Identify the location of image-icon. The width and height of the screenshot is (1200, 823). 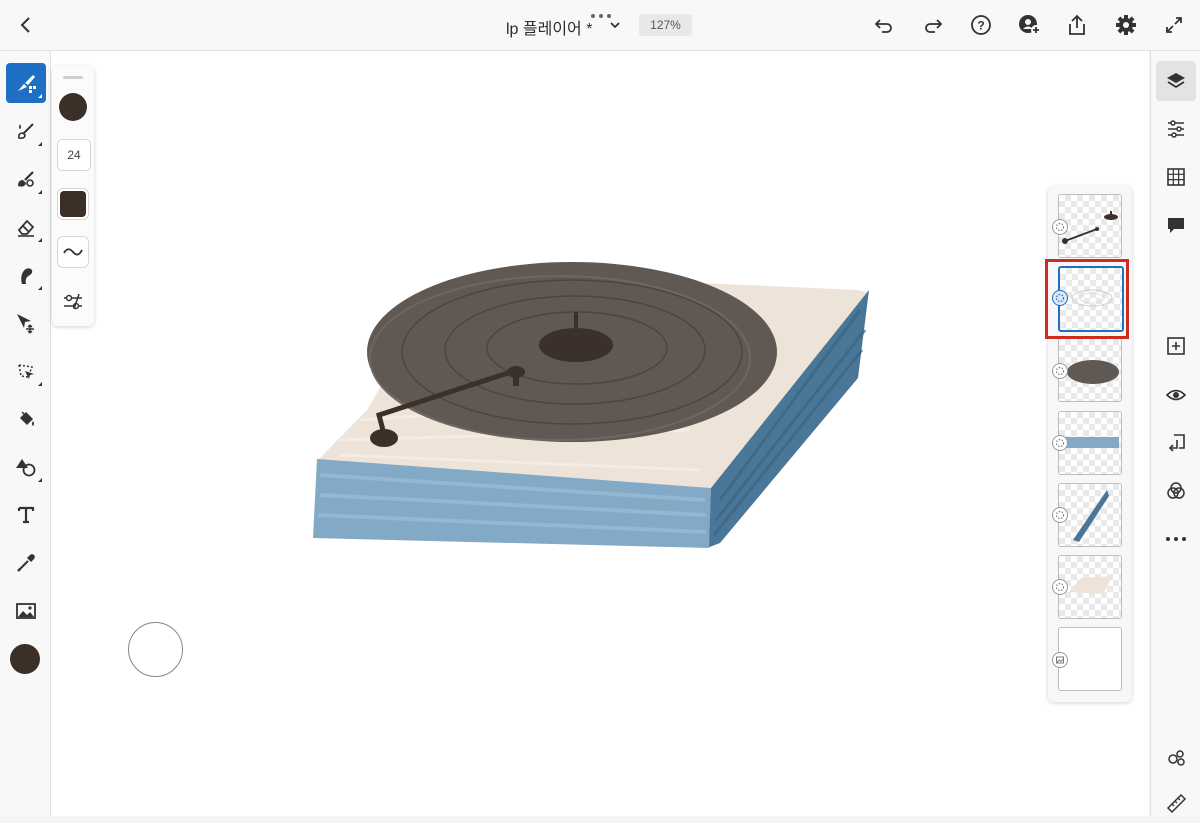
(26, 611).